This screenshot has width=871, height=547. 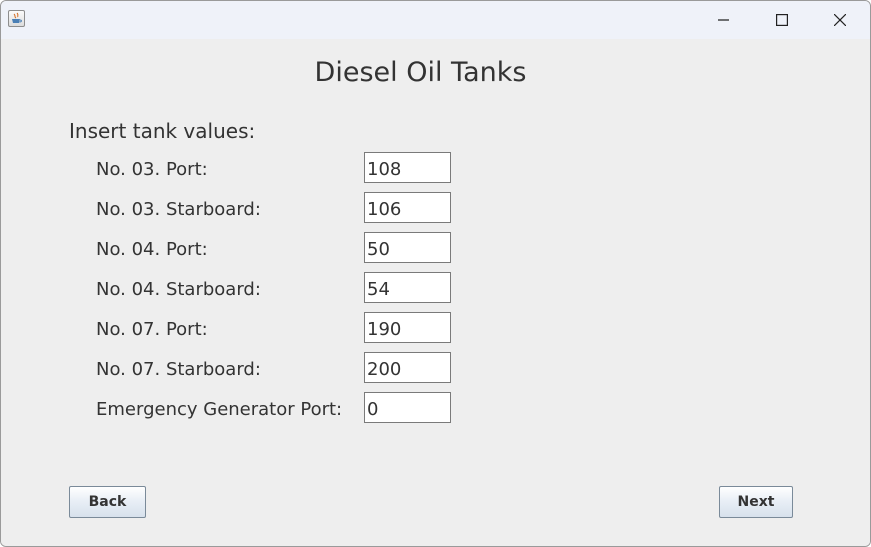 I want to click on close-button, so click(x=840, y=20).